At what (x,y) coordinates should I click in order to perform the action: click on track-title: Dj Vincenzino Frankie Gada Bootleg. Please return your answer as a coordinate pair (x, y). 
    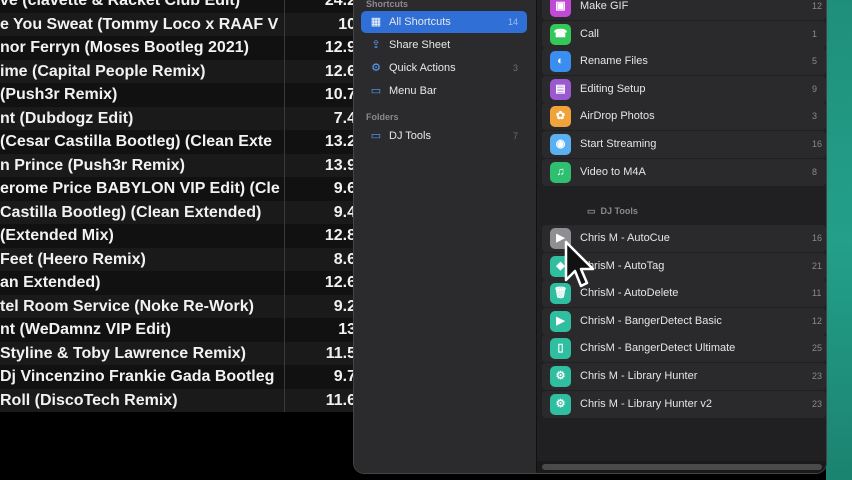
    Looking at the image, I should click on (137, 376).